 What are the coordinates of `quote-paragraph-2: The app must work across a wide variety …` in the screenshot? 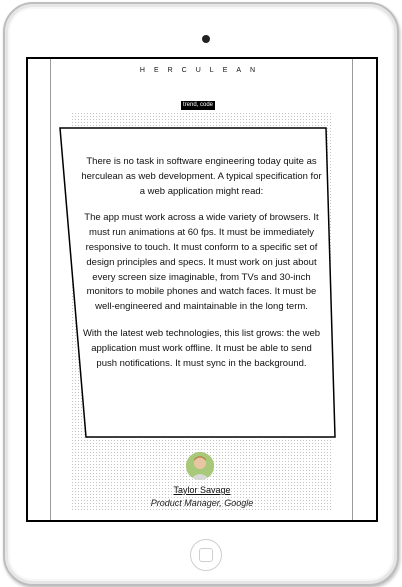 It's located at (201, 262).